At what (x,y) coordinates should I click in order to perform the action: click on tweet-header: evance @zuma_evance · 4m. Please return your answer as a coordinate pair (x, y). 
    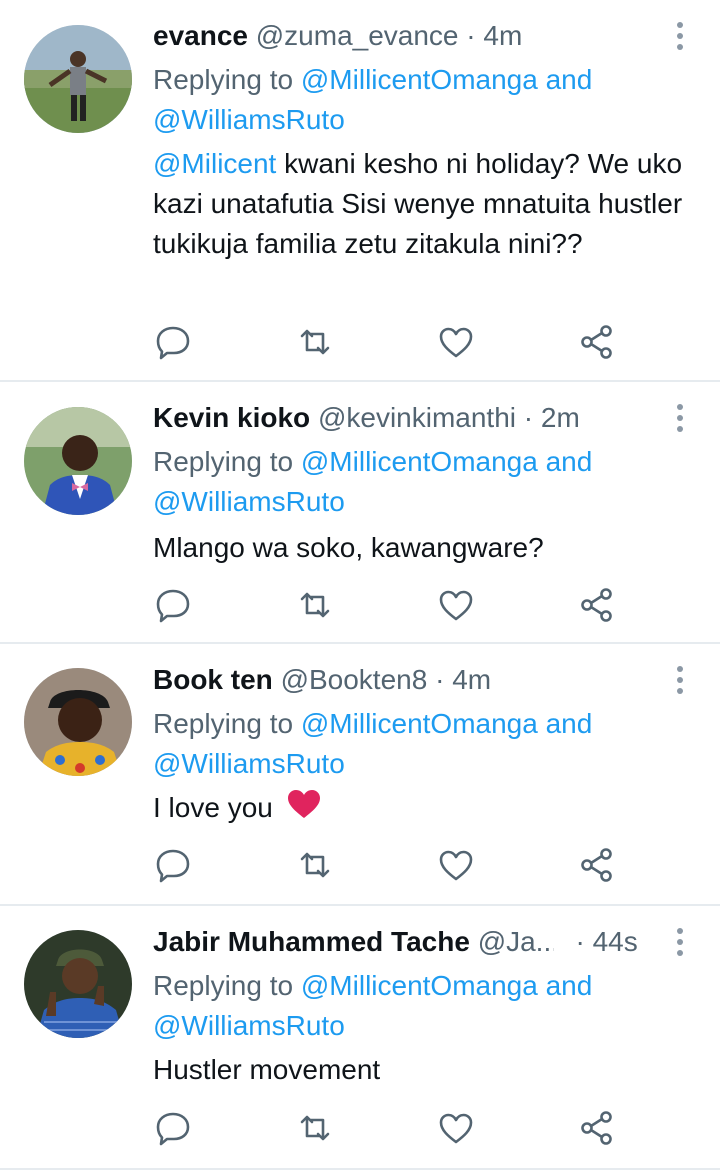
    Looking at the image, I should click on (406, 36).